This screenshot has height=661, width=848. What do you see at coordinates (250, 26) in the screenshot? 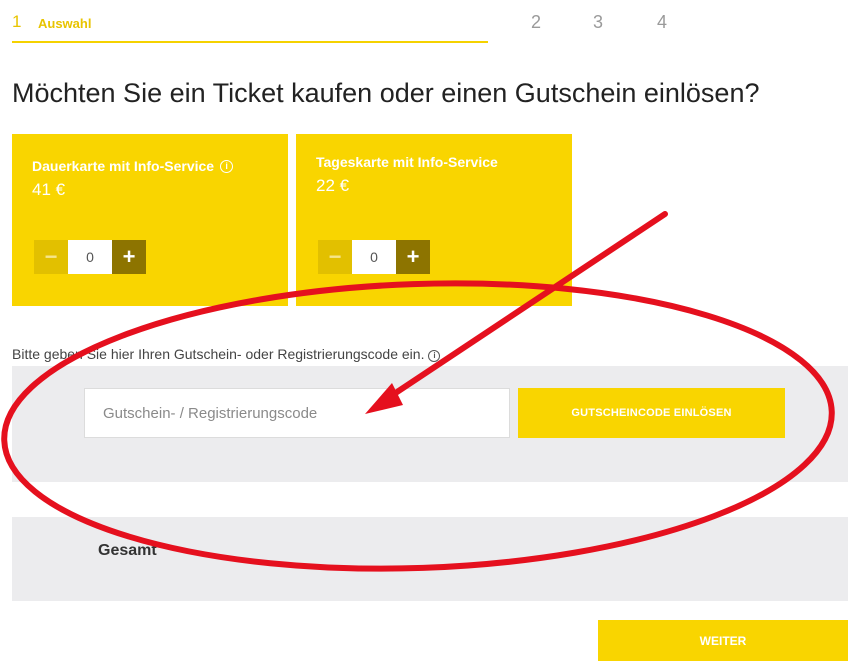
I see `step-1-selection: 1 Auswahl` at bounding box center [250, 26].